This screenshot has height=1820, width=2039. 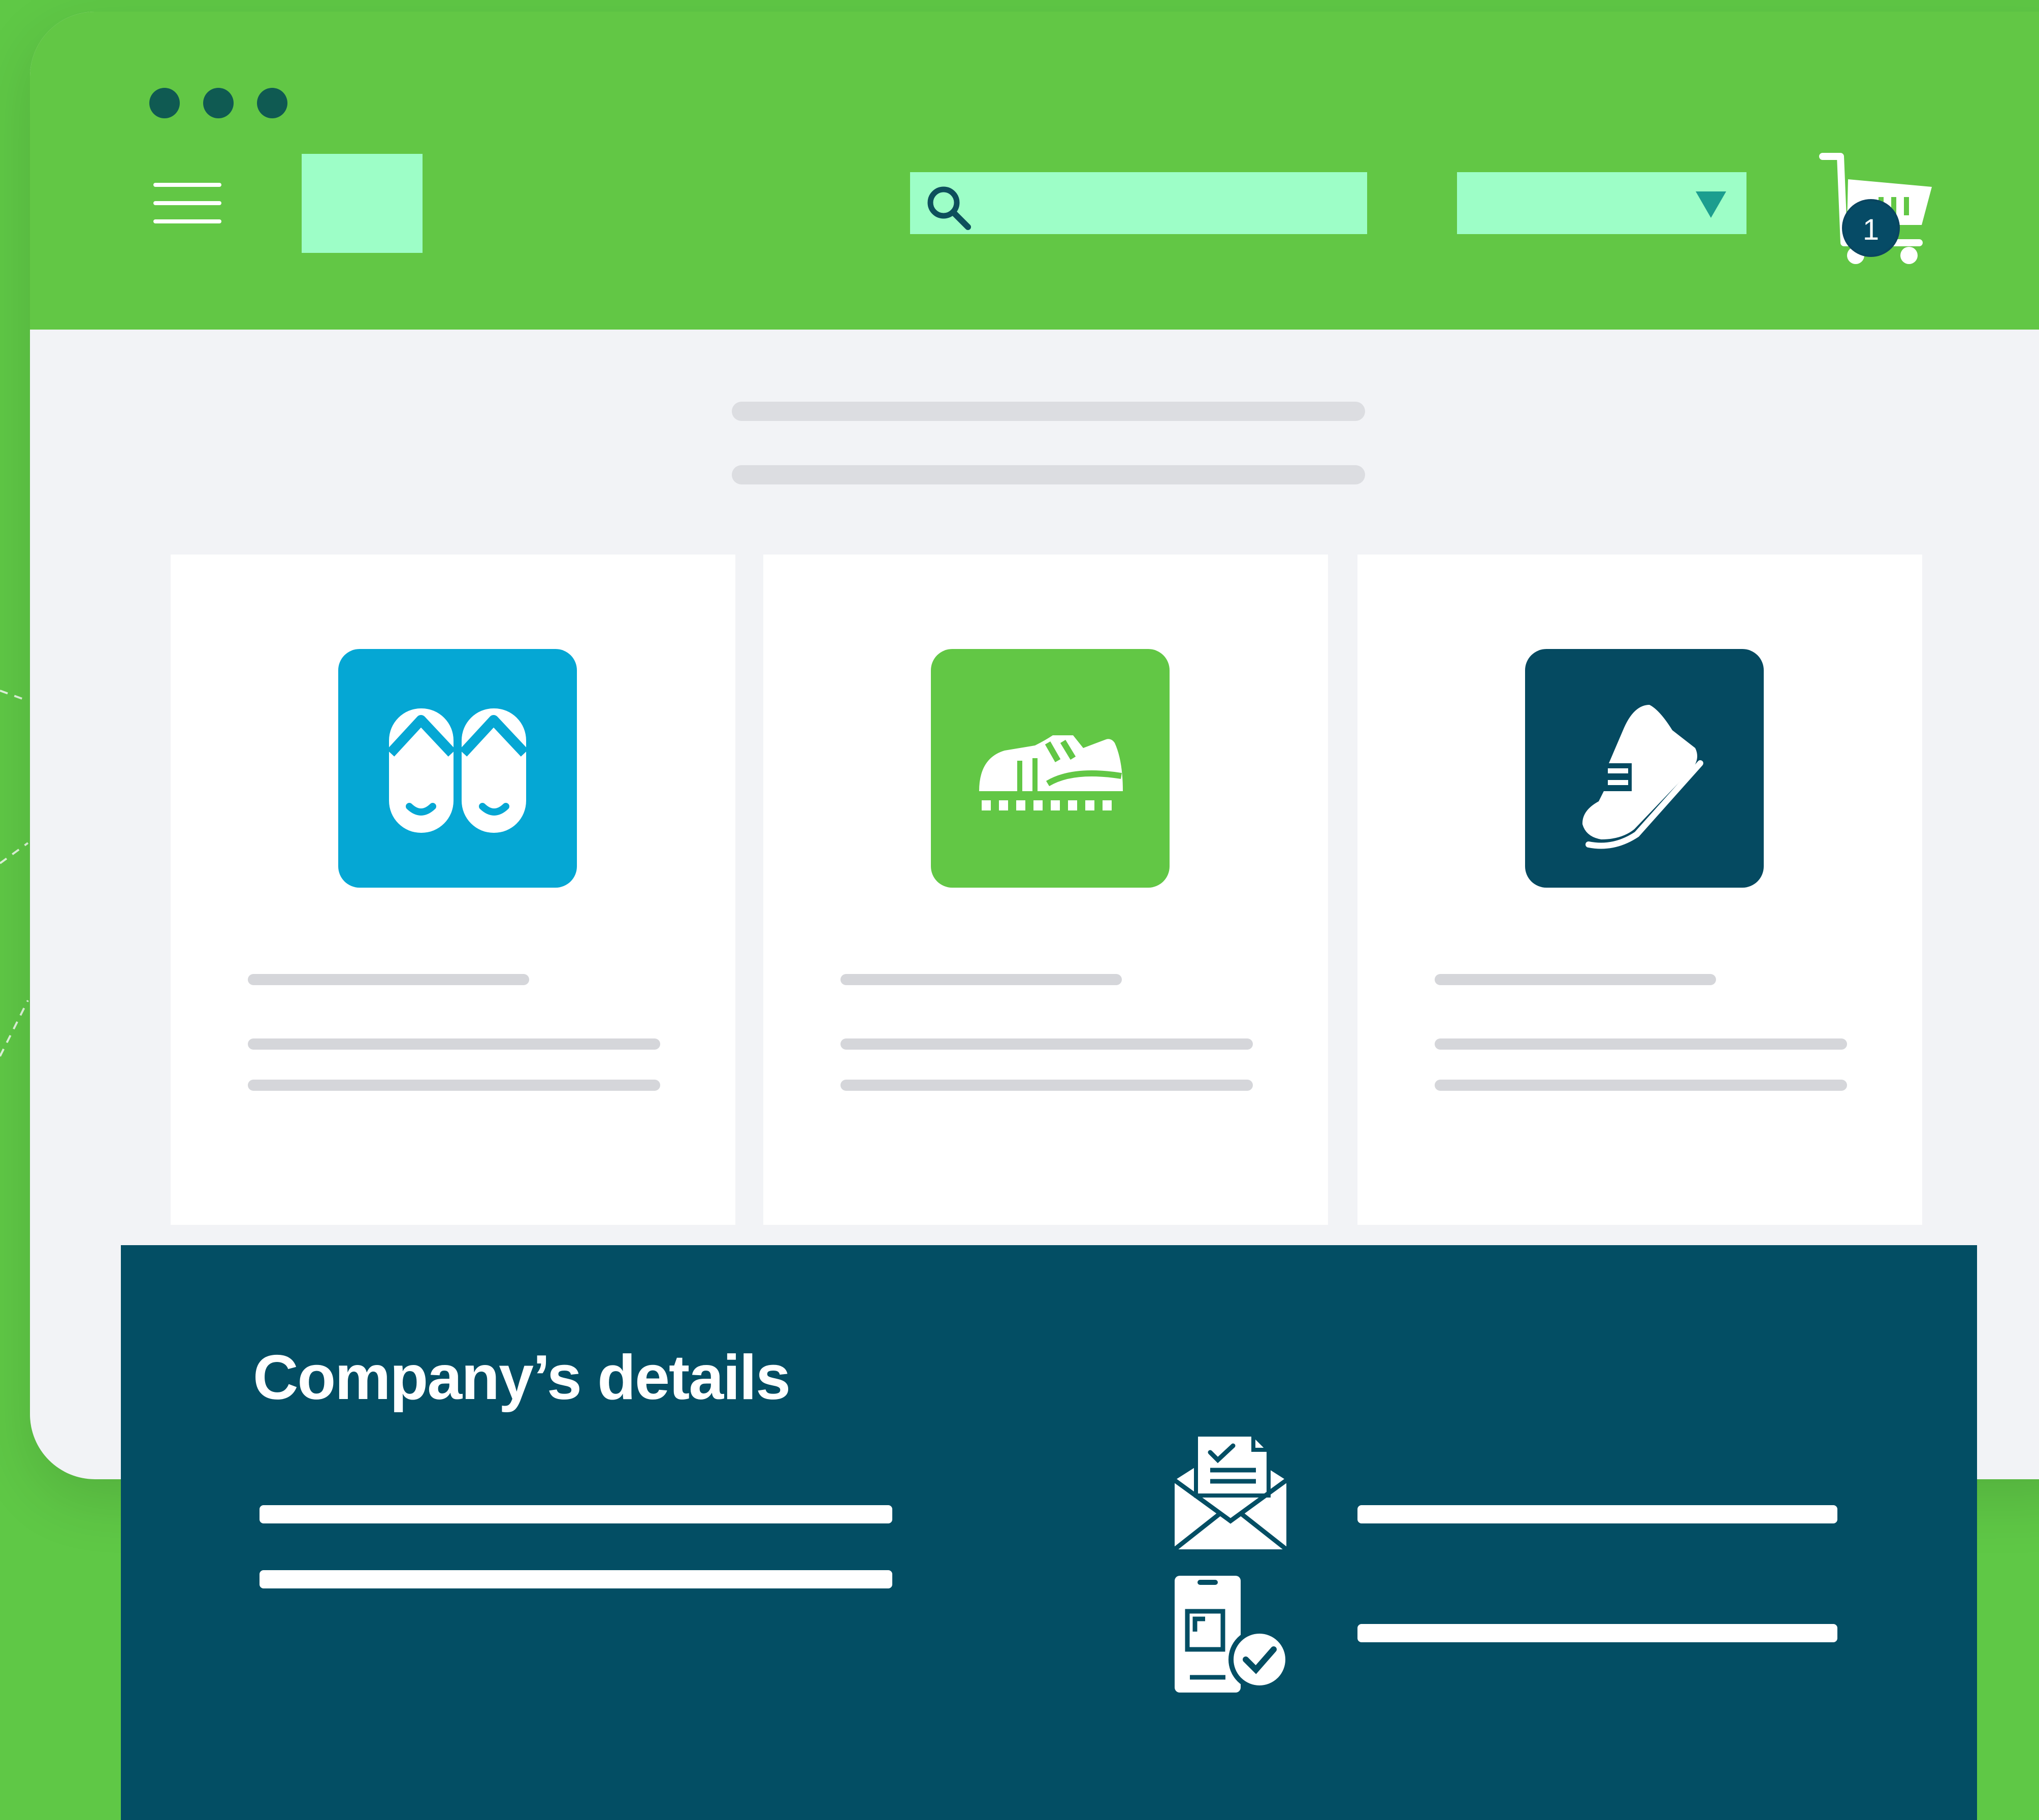 I want to click on company-phone-line, so click(x=1597, y=1633).